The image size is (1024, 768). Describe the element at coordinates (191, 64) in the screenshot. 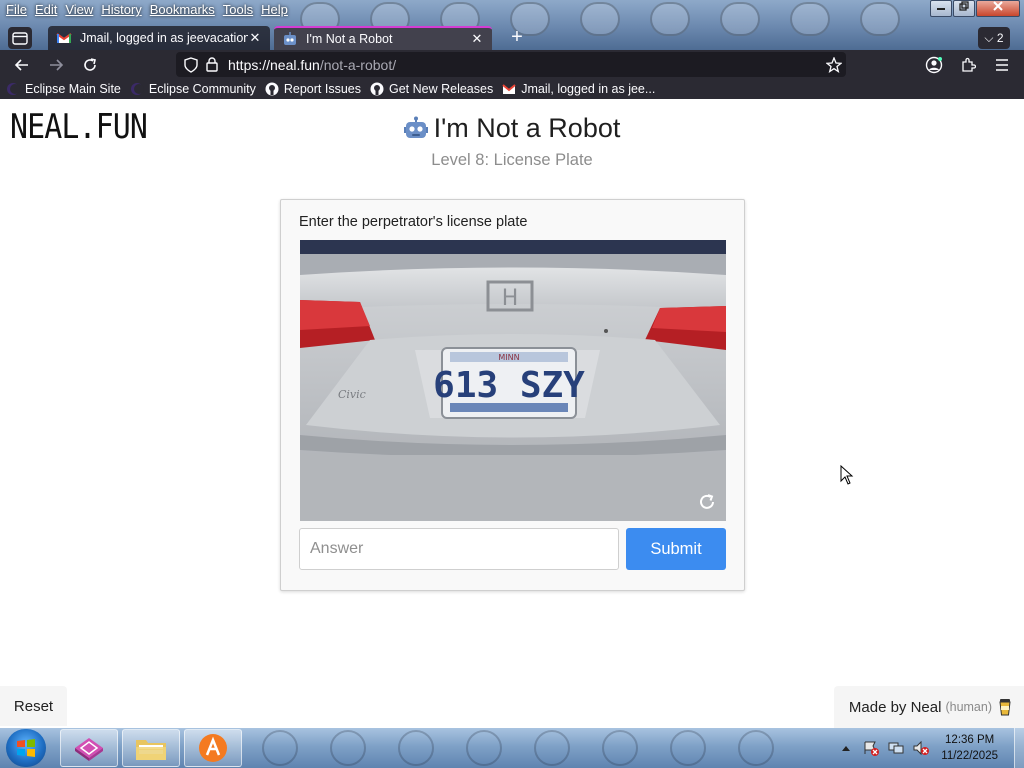

I see `shield-icon` at that location.